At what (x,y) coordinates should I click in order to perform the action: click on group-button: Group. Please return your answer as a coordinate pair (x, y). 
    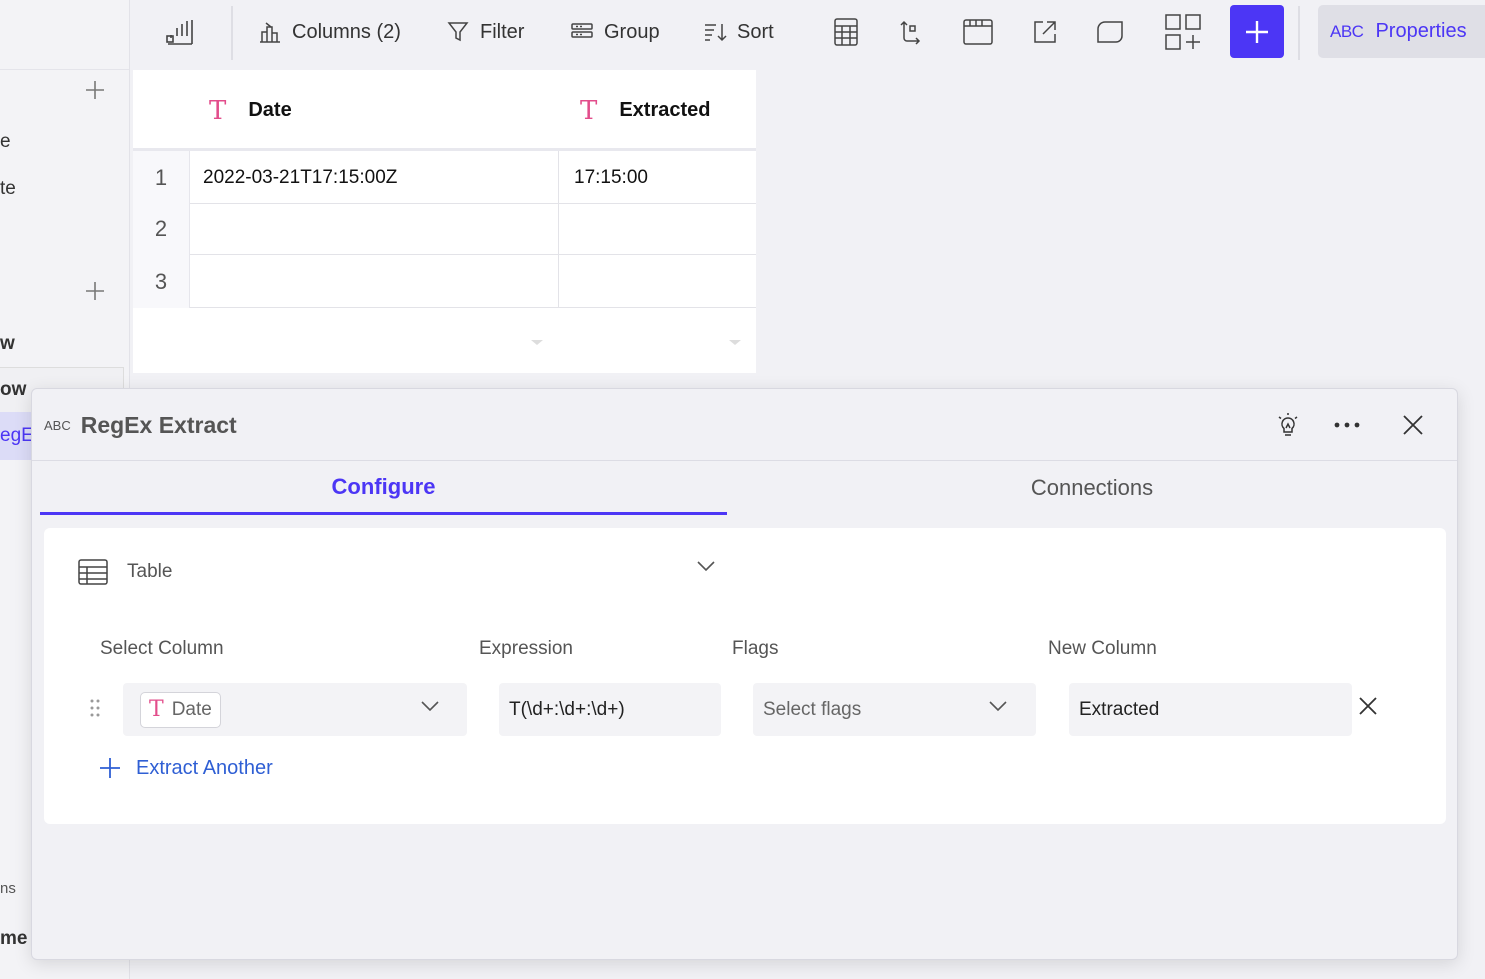
    Looking at the image, I should click on (615, 32).